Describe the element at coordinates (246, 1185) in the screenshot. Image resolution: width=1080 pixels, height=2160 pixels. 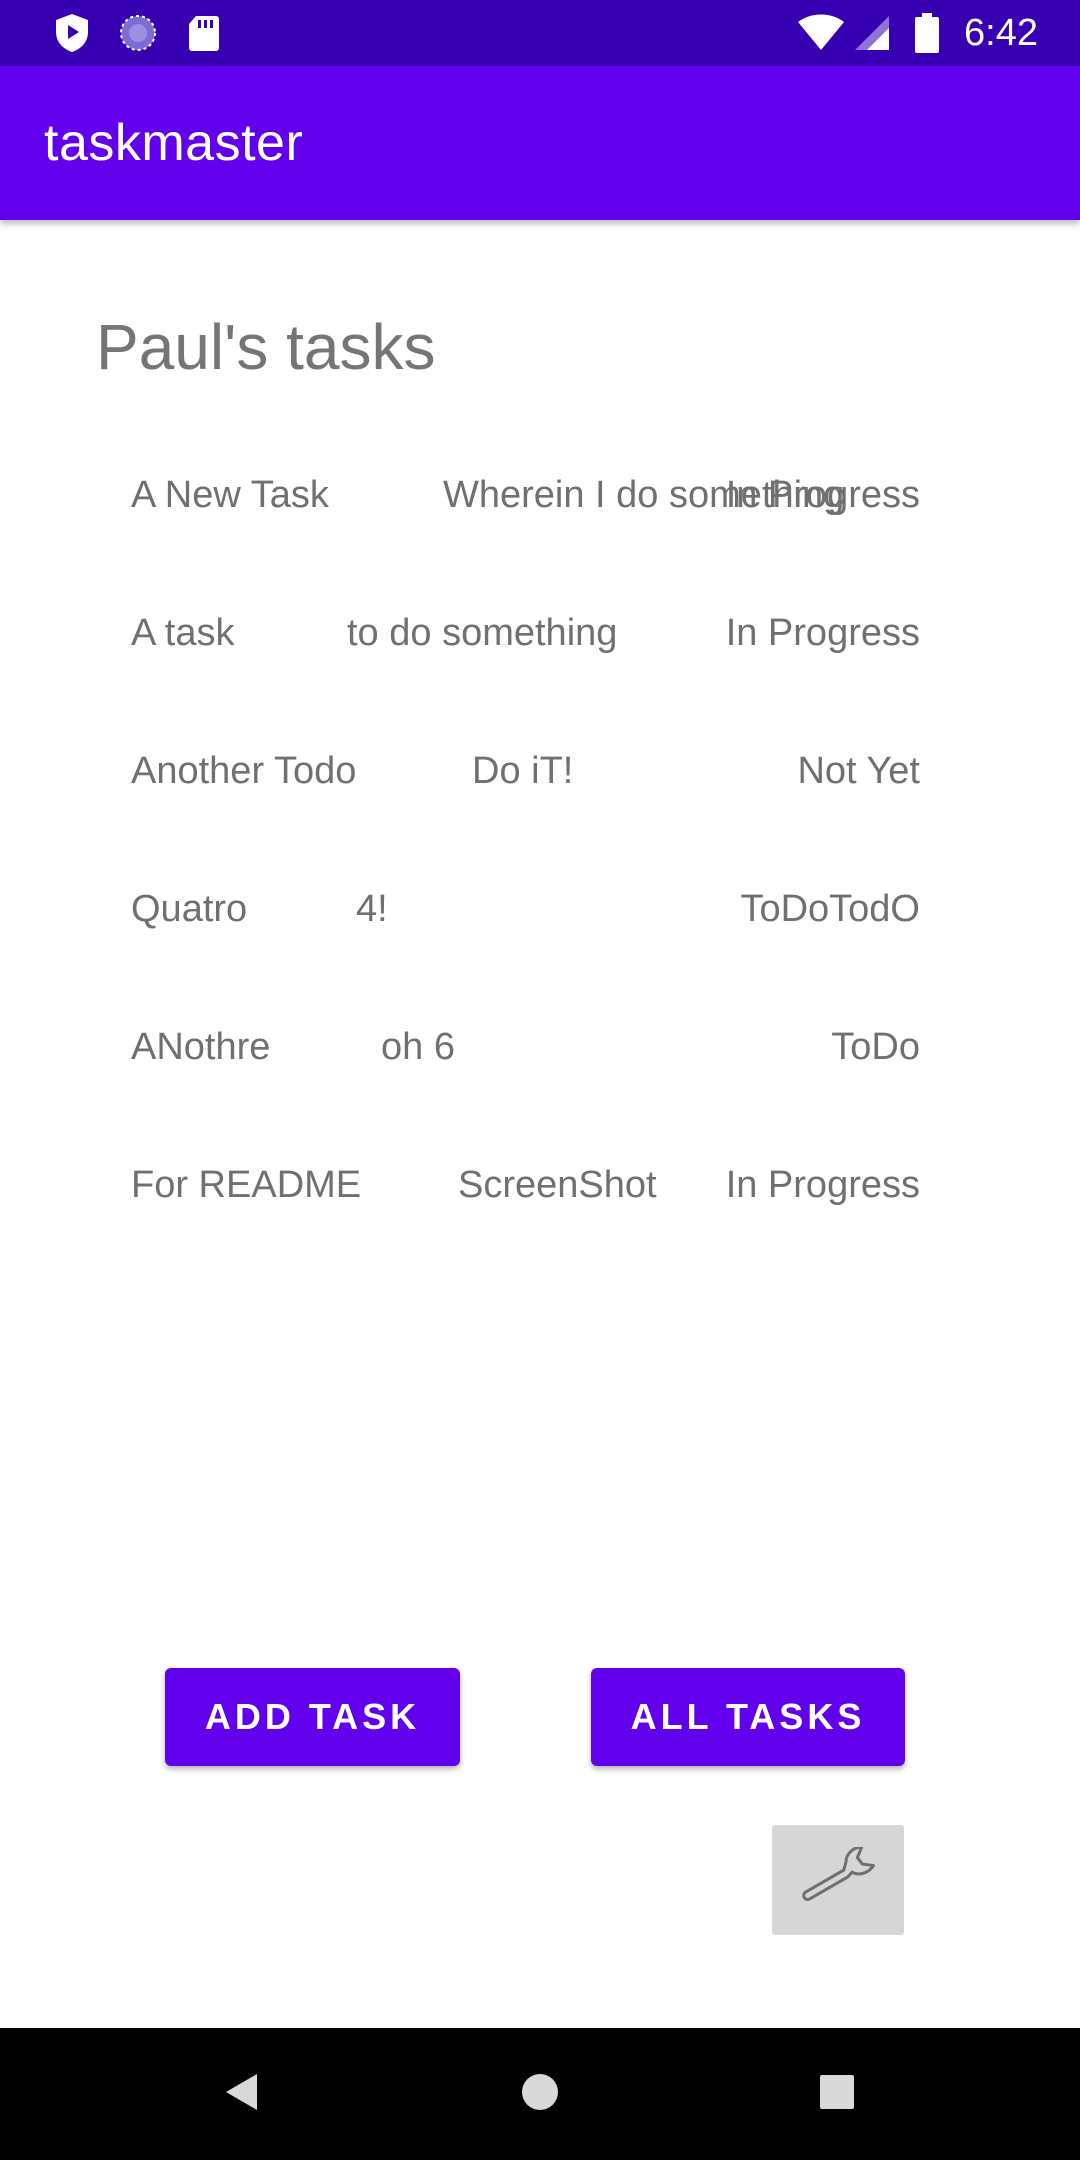
I see `task-title: For README` at that location.